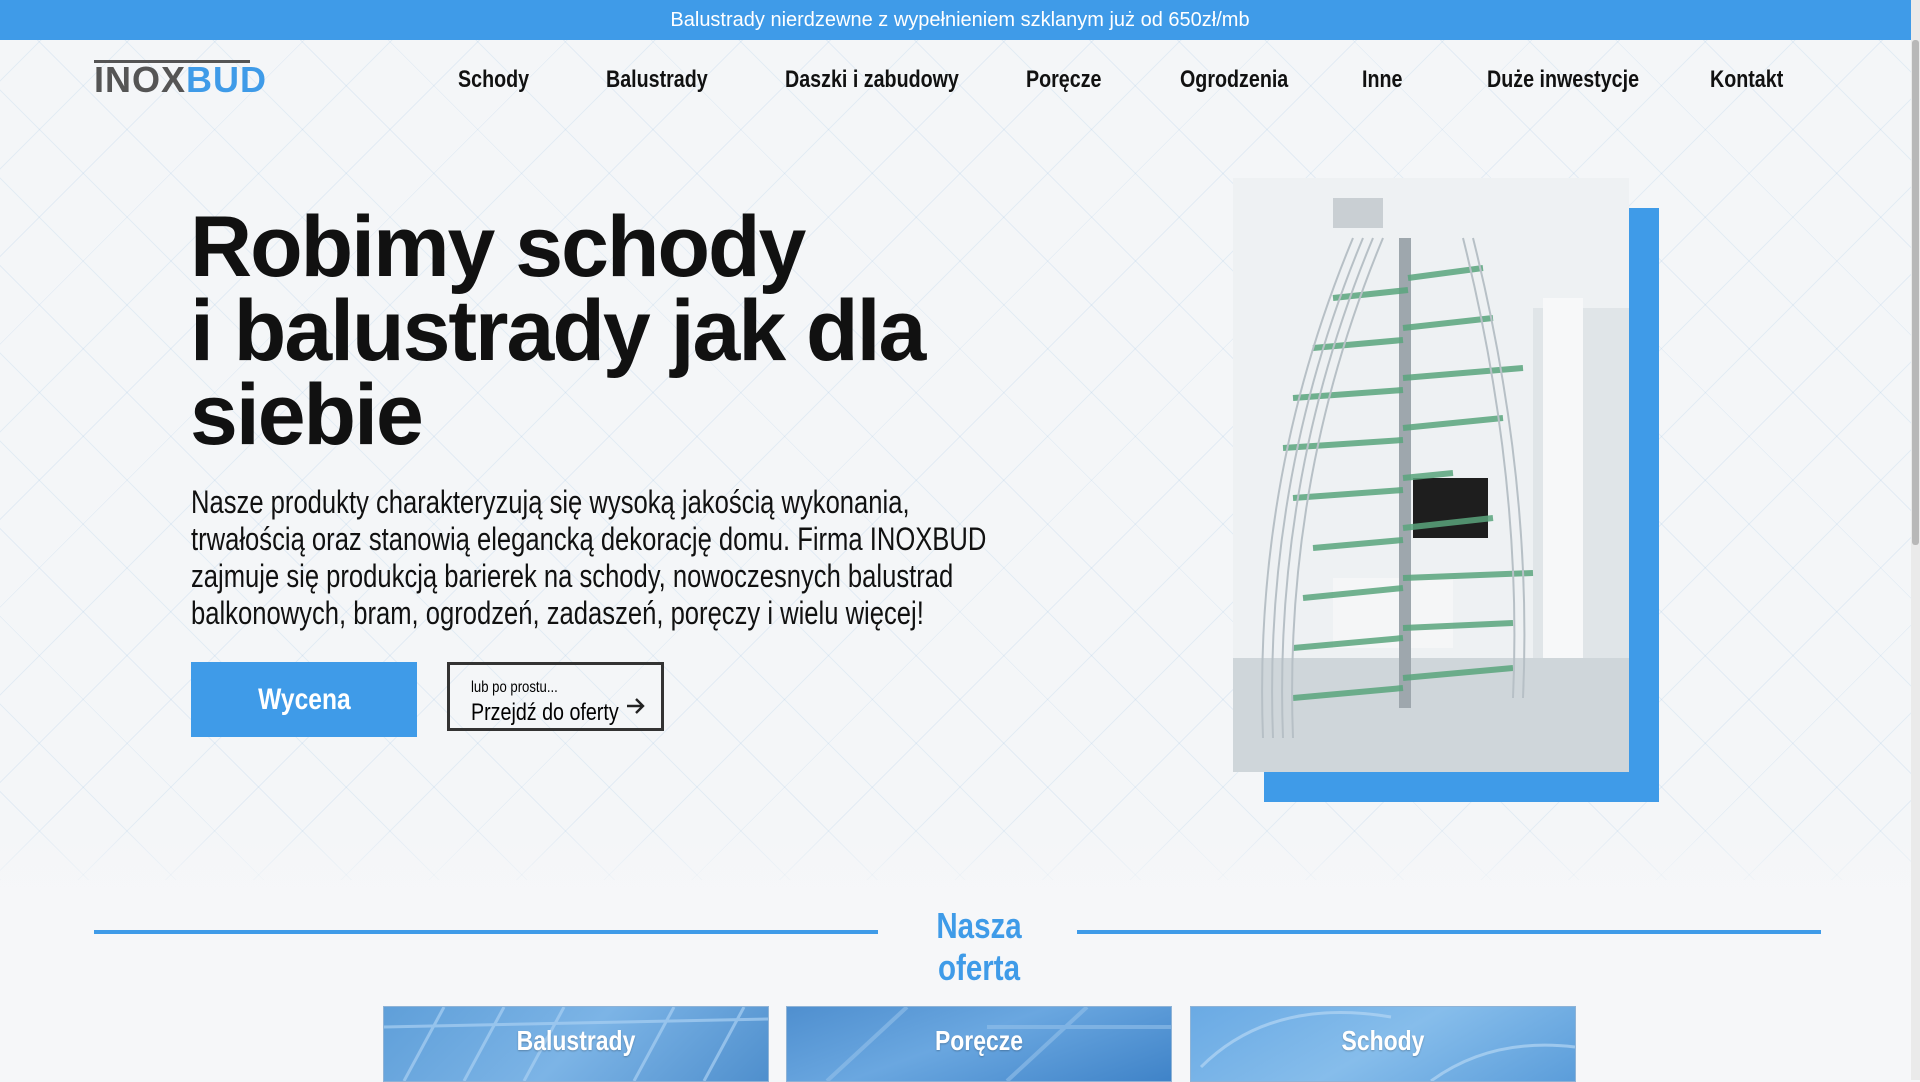  Describe the element at coordinates (1915, 292) in the screenshot. I see `scrollbar-thumb` at that location.